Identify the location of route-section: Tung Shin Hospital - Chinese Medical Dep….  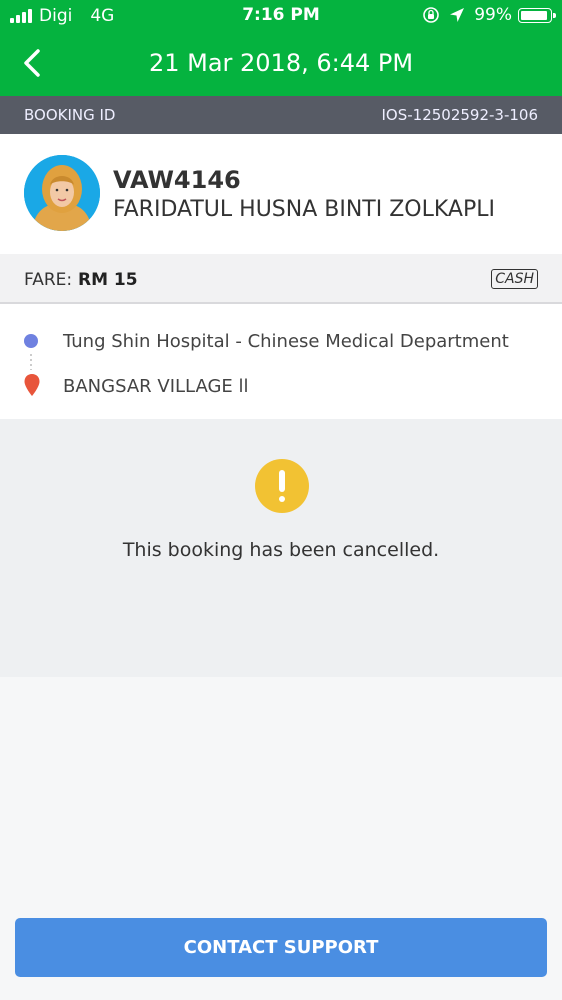
(281, 361).